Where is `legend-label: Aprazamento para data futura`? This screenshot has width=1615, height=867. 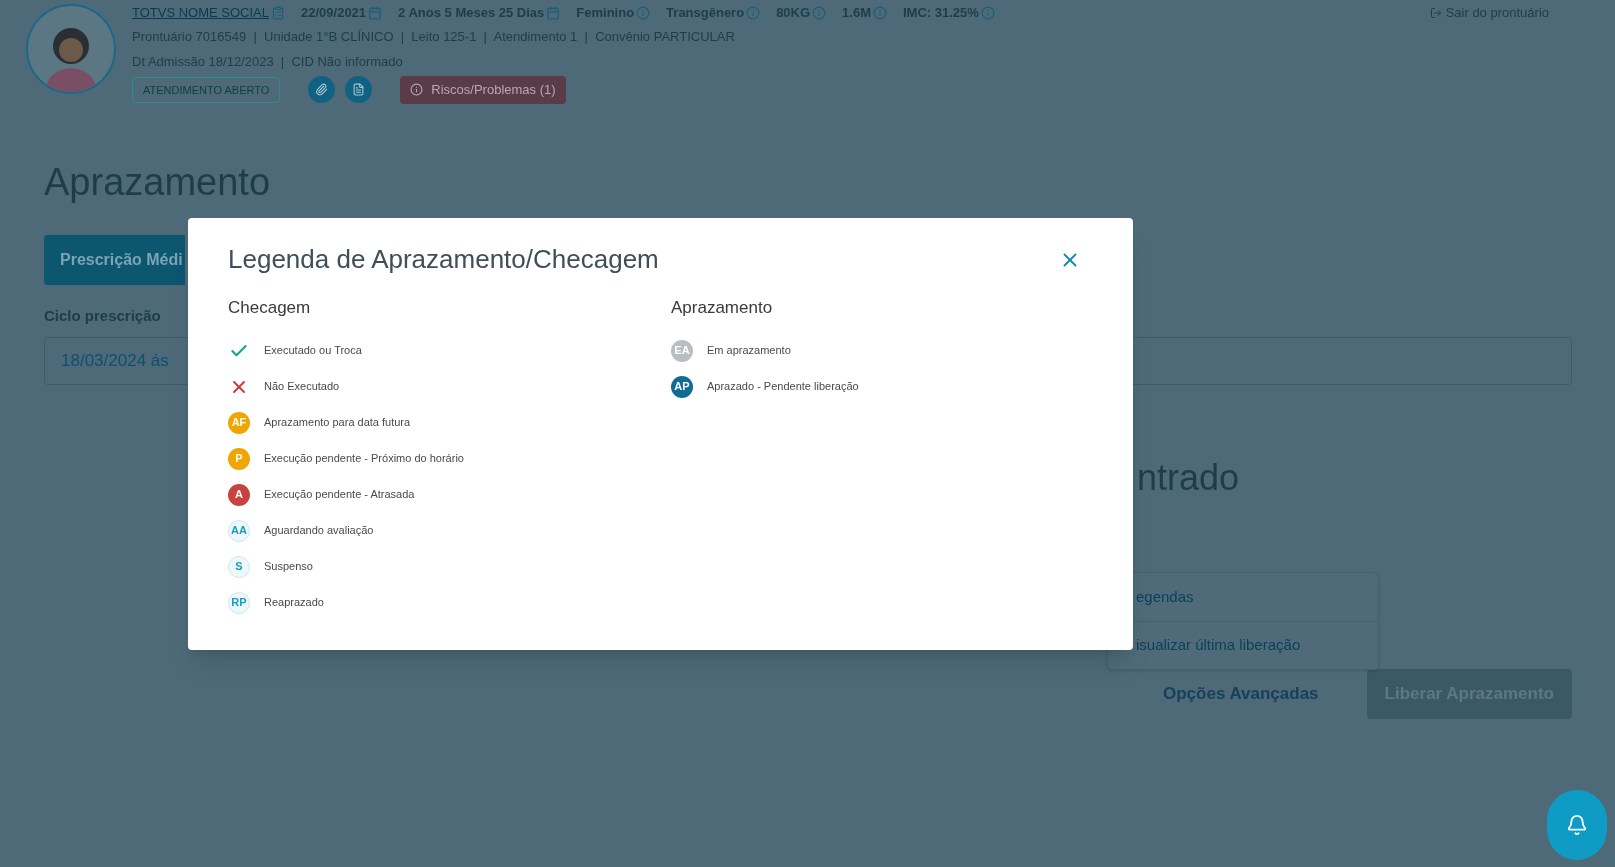 legend-label: Aprazamento para data futura is located at coordinates (337, 423).